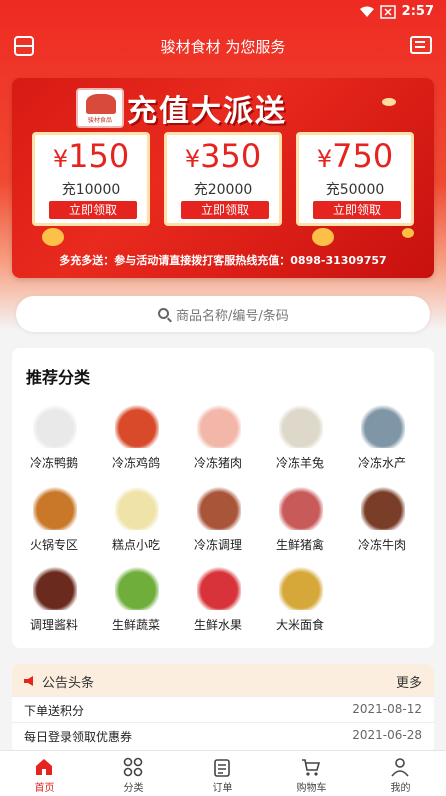  What do you see at coordinates (409, 681) in the screenshot?
I see `more-link: 更多` at bounding box center [409, 681].